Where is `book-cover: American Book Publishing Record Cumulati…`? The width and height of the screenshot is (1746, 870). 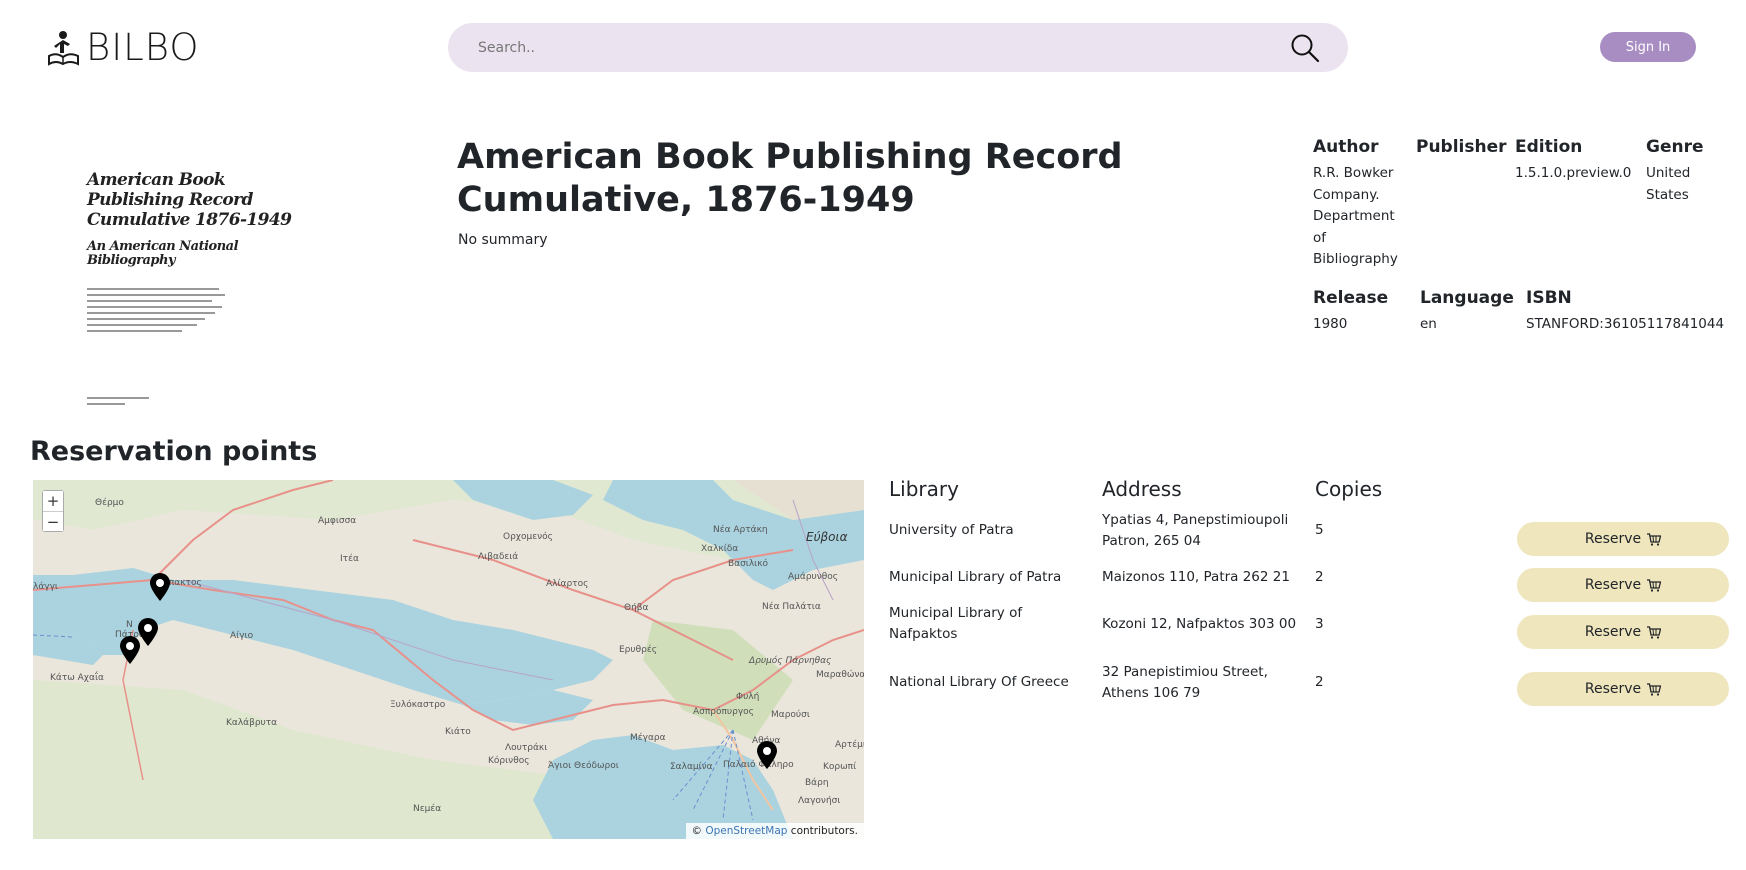 book-cover: American Book Publishing Record Cumulati… is located at coordinates (205, 285).